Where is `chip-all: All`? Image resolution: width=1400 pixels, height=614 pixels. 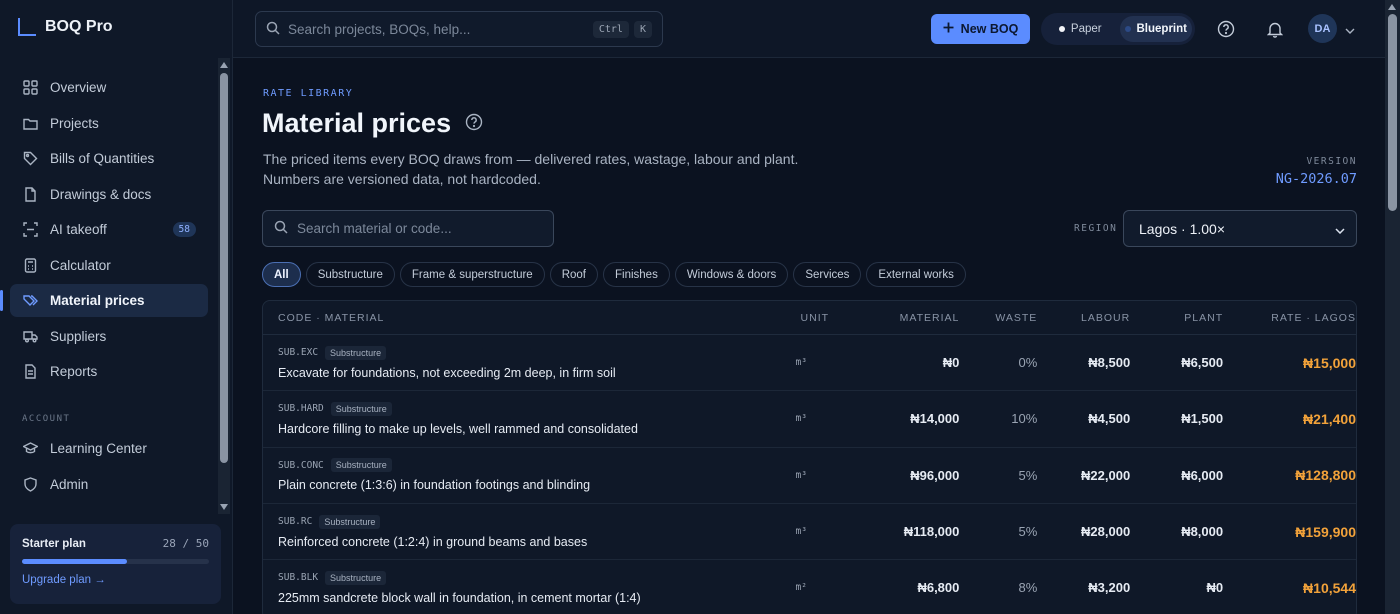 chip-all: All is located at coordinates (281, 274).